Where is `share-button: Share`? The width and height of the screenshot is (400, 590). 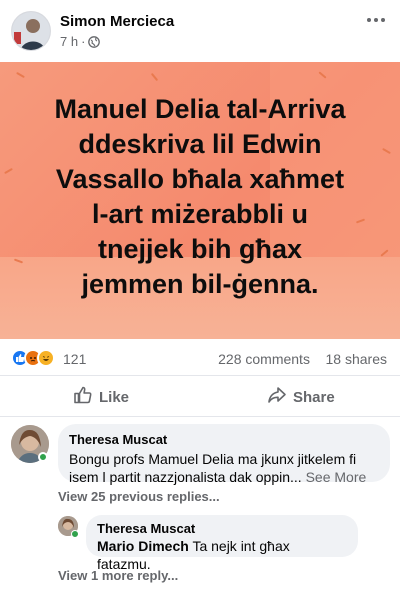
share-button: Share is located at coordinates (301, 397).